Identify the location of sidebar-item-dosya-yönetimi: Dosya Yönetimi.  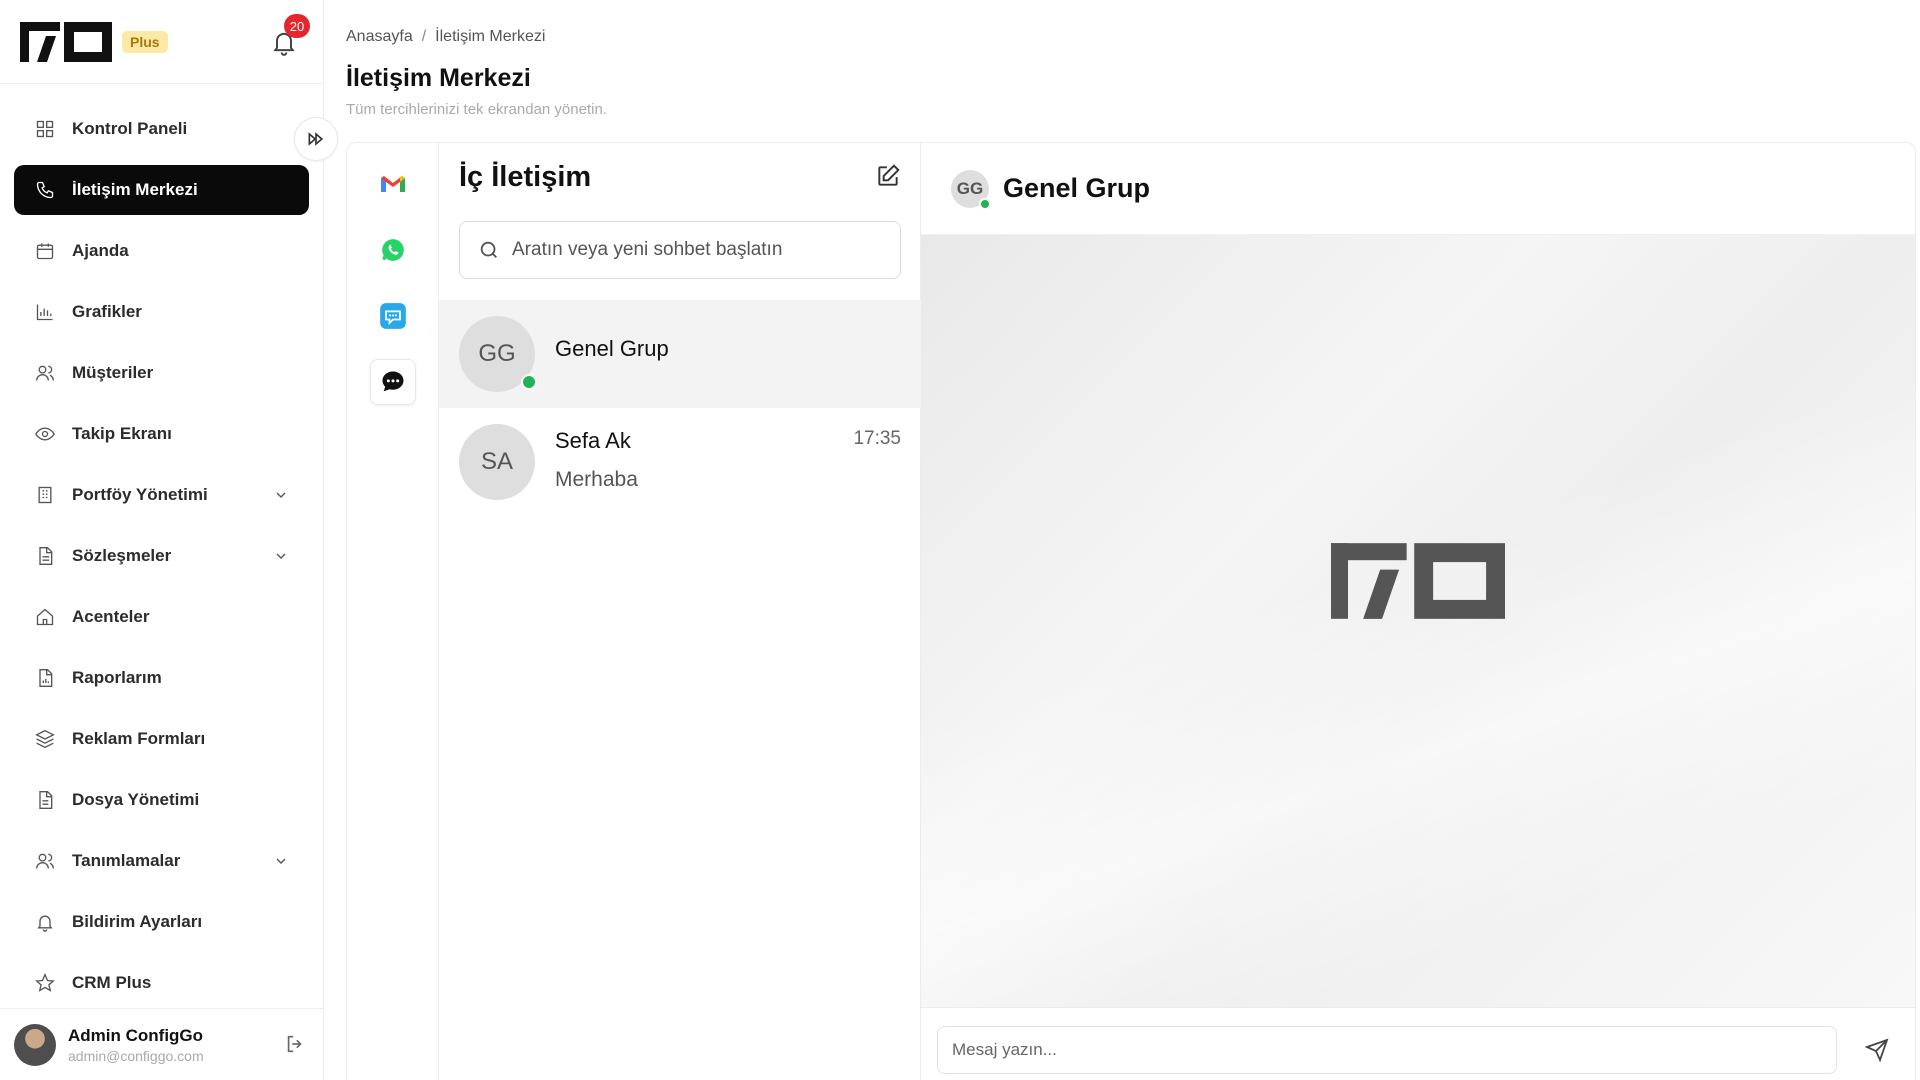
(161, 800).